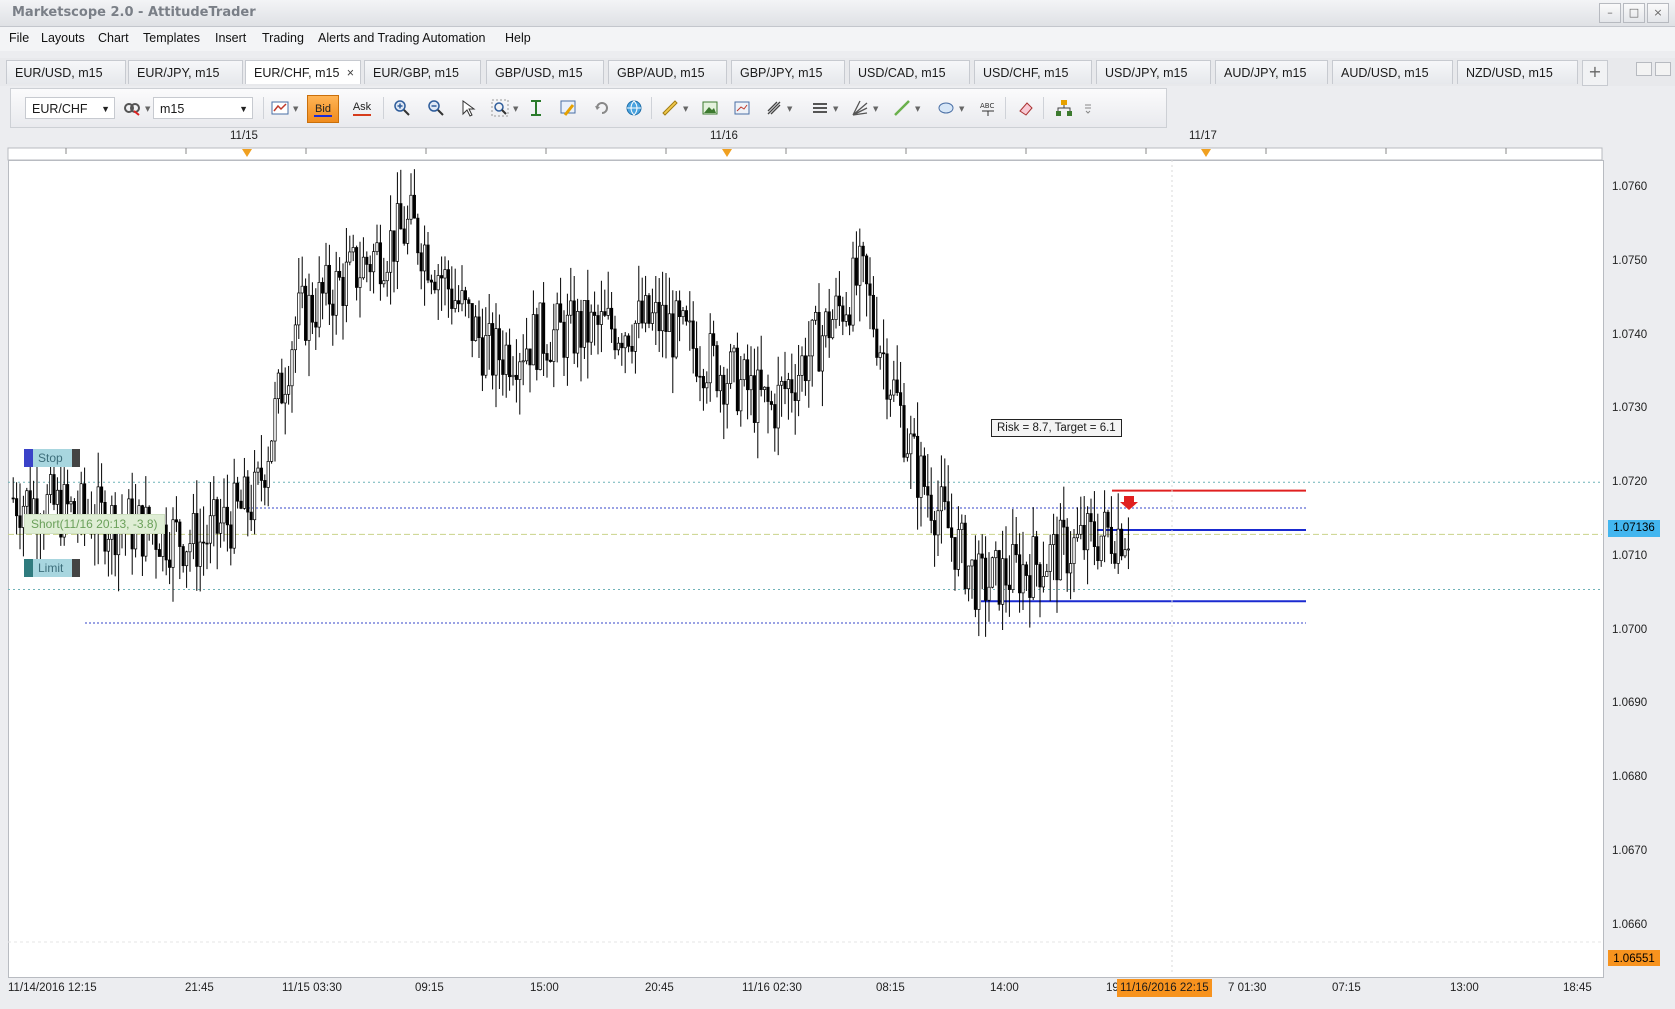  What do you see at coordinates (1577, 988) in the screenshot?
I see `time-tick: 18:45` at bounding box center [1577, 988].